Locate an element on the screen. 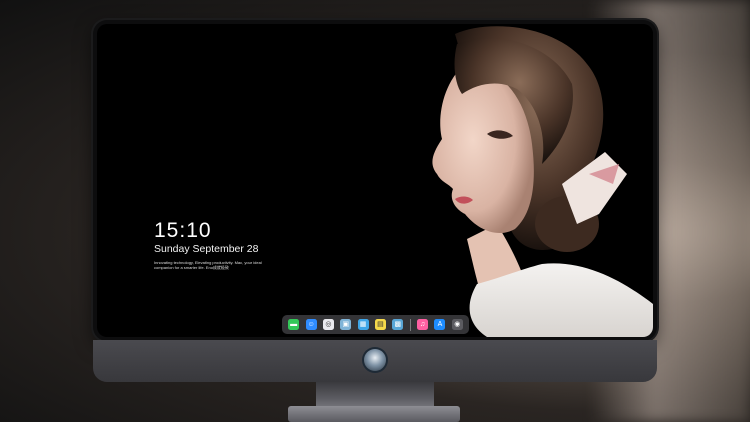 The height and width of the screenshot is (422, 750). gallery-icon: ▩ is located at coordinates (398, 324).